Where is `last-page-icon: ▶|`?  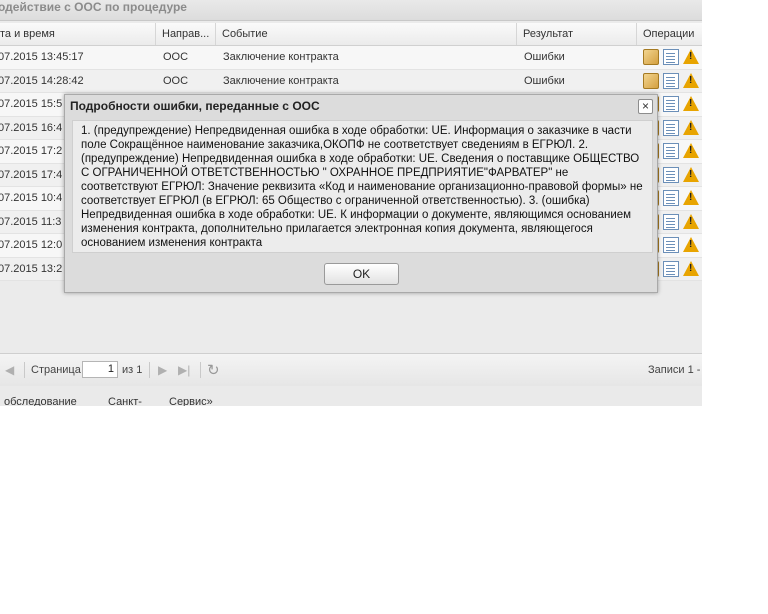
last-page-icon: ▶| is located at coordinates (184, 370).